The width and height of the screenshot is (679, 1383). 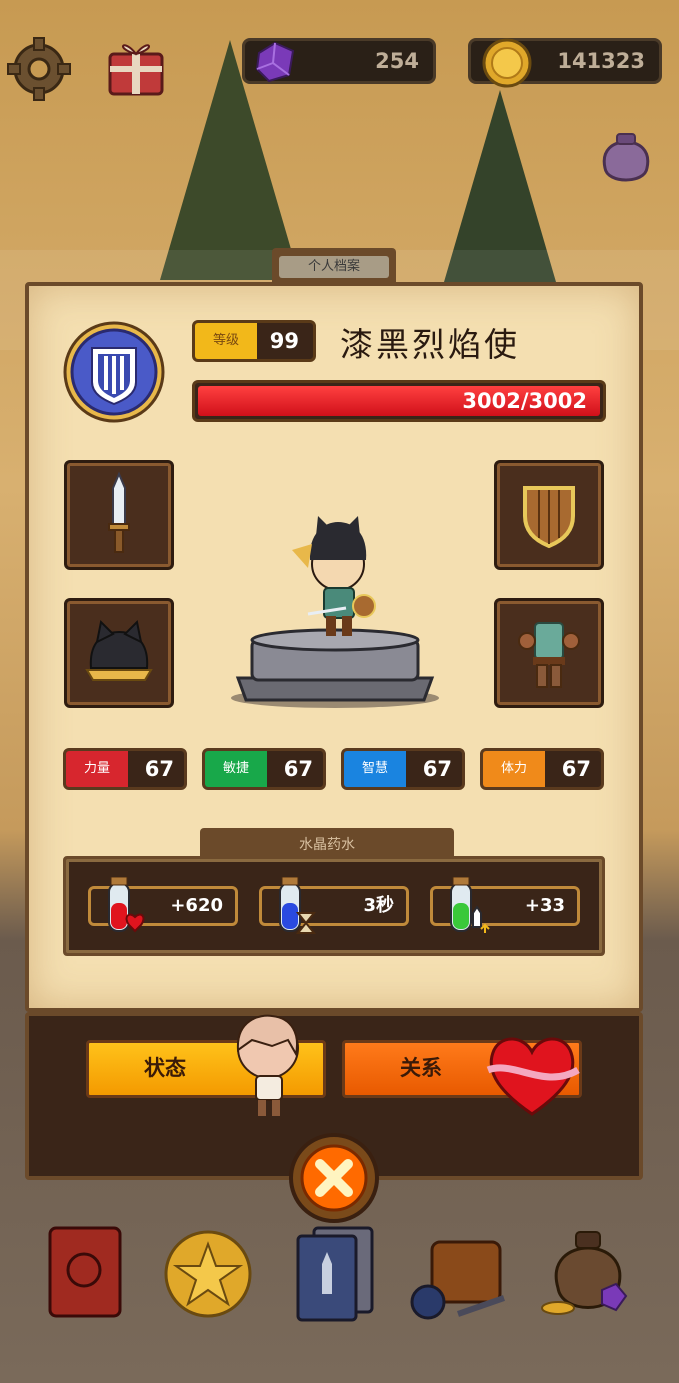 I want to click on profile-tab-title: 个人档案, so click(x=334, y=267).